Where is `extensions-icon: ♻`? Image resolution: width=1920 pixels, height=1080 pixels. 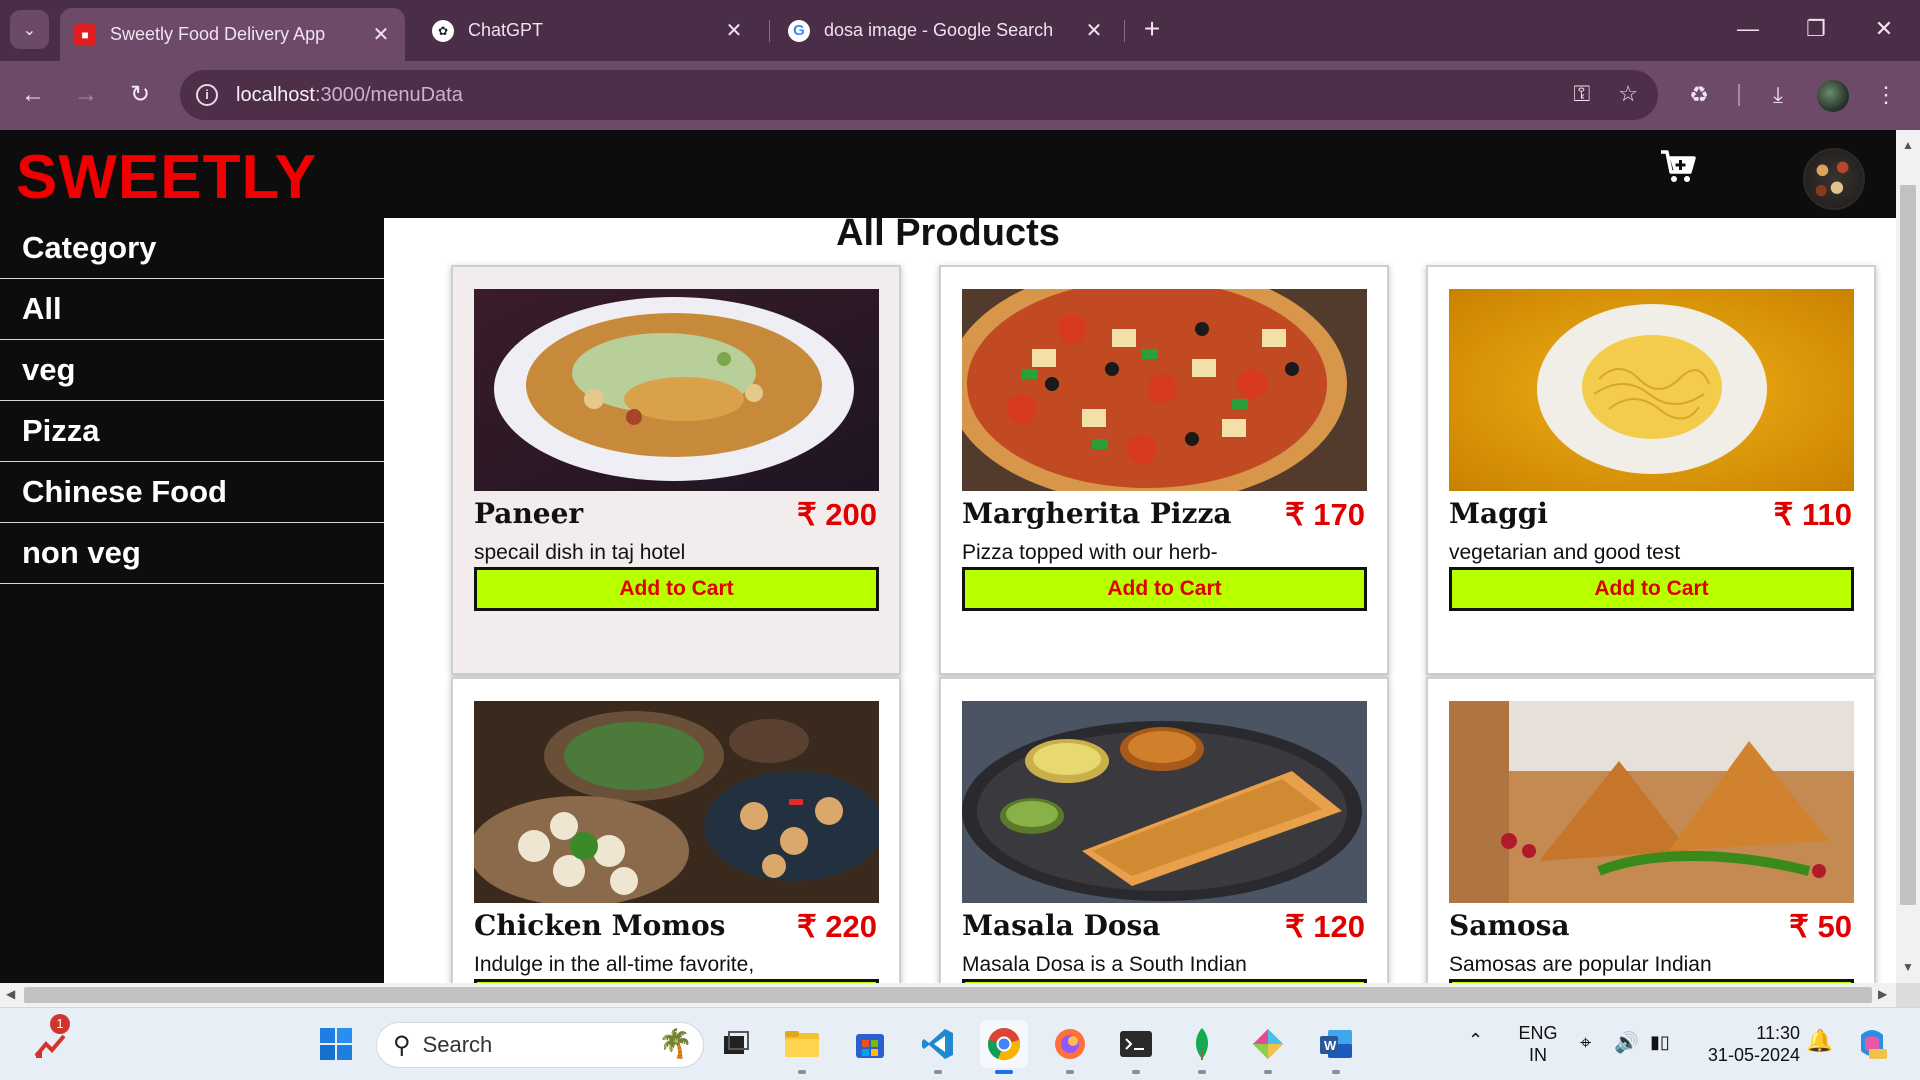
extensions-icon: ♻ is located at coordinates (1699, 95).